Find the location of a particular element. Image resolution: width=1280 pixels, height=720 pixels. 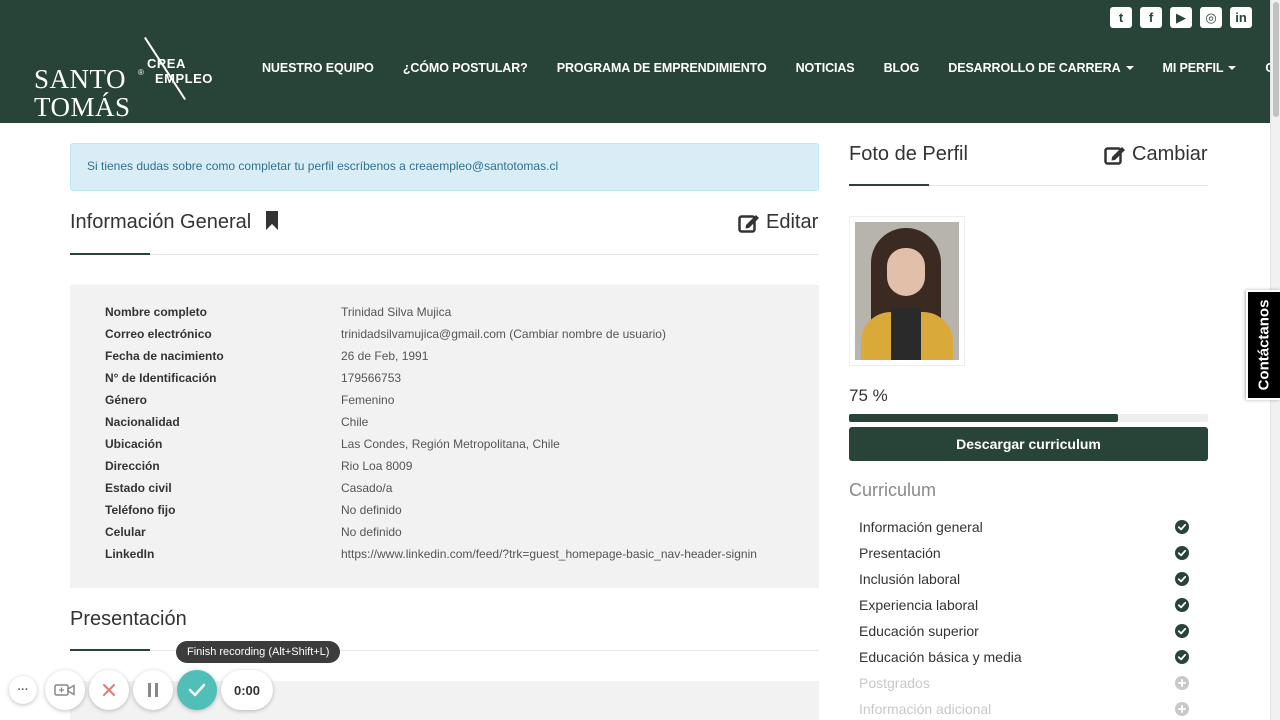

general-info-title-text: Información General is located at coordinates (161, 222).